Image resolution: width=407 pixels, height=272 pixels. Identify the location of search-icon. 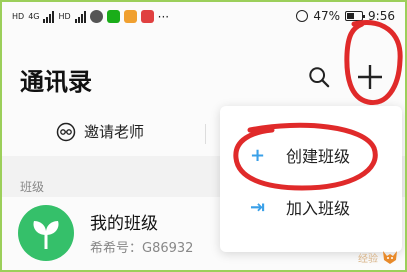
(319, 77).